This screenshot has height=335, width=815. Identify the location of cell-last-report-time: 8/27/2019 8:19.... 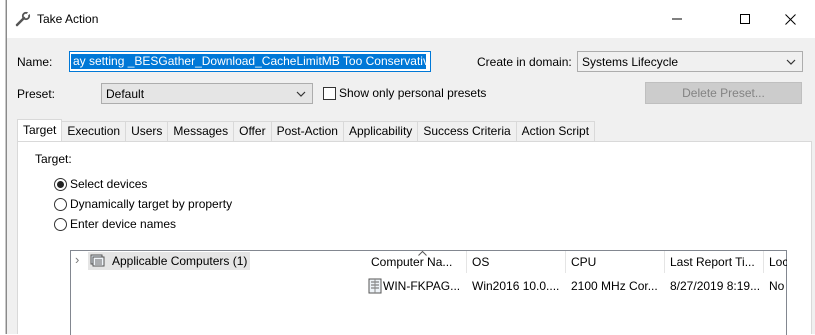
(715, 286).